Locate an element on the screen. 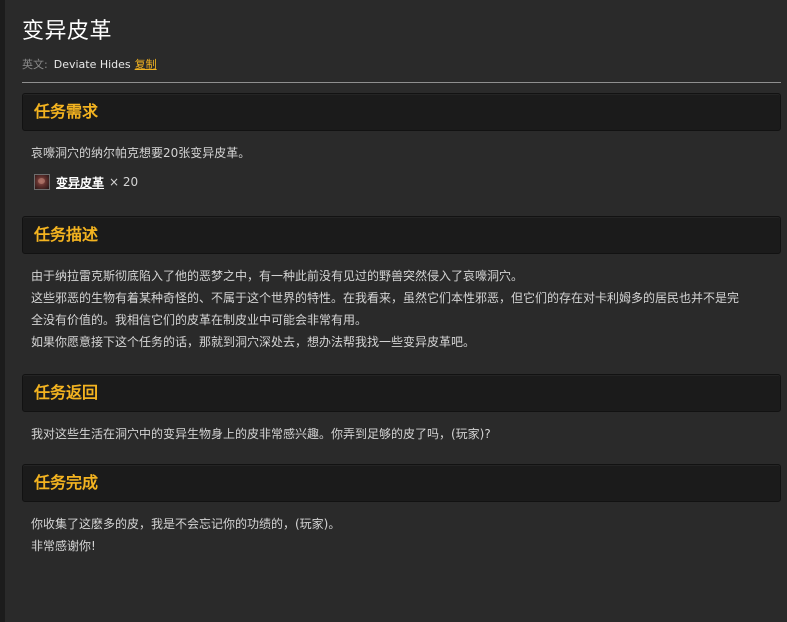  completion-text: 你收集了这麽多的皮，我是不会忘记你的功绩的，(玩家)。 非常感谢你! is located at coordinates (403, 535).